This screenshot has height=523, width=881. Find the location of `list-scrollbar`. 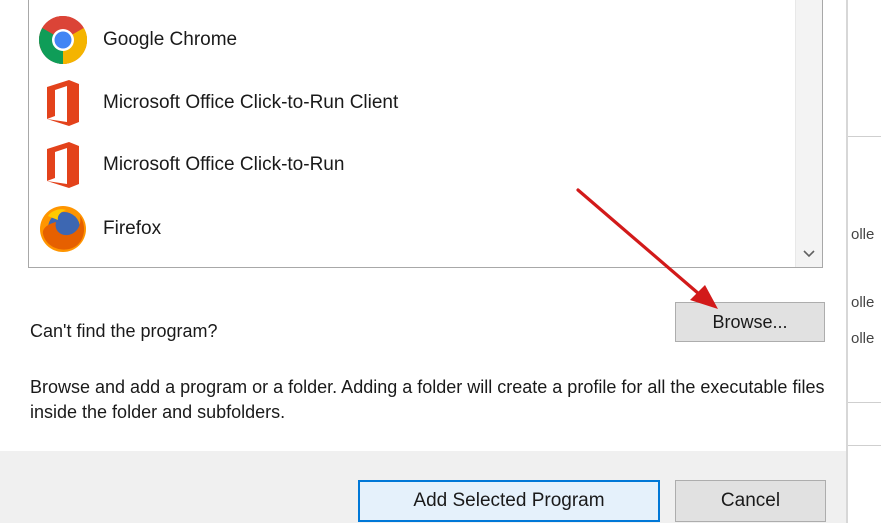

list-scrollbar is located at coordinates (808, 133).